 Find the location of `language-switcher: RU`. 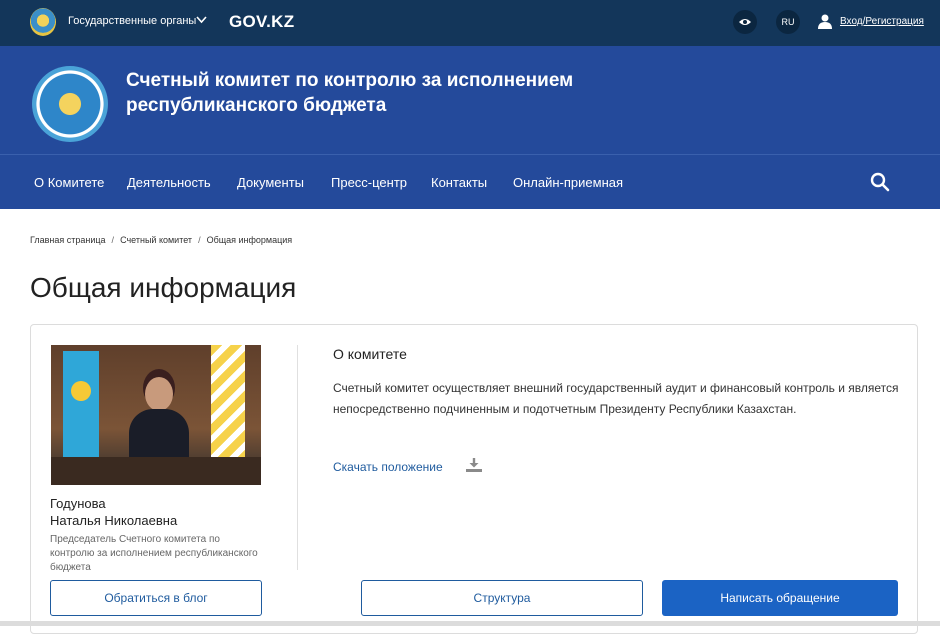

language-switcher: RU is located at coordinates (788, 22).